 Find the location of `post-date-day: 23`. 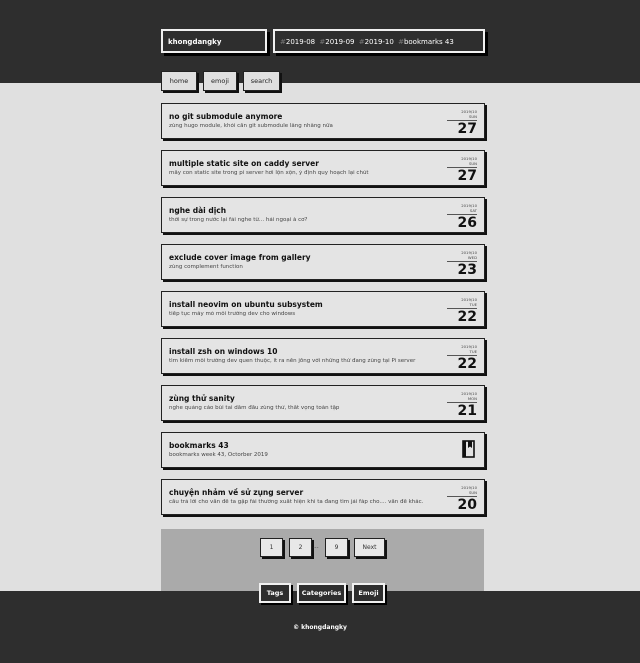

post-date-day: 23 is located at coordinates (467, 270).